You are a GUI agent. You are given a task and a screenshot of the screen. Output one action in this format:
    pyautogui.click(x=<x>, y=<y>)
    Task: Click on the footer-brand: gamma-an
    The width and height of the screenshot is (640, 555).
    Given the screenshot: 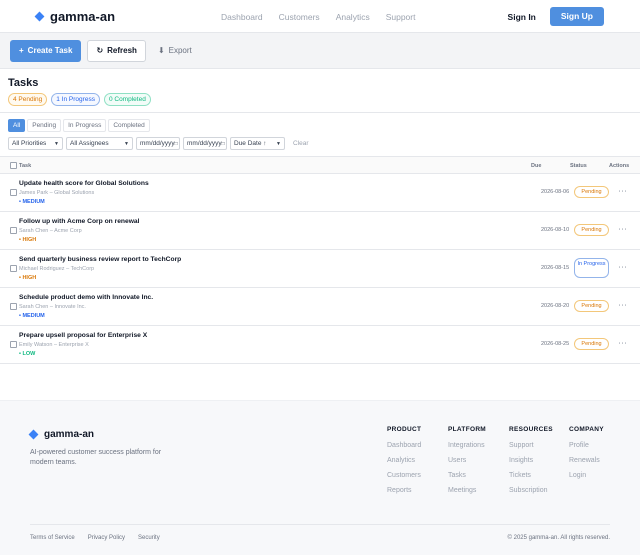 What is the action you would take?
    pyautogui.click(x=61, y=434)
    